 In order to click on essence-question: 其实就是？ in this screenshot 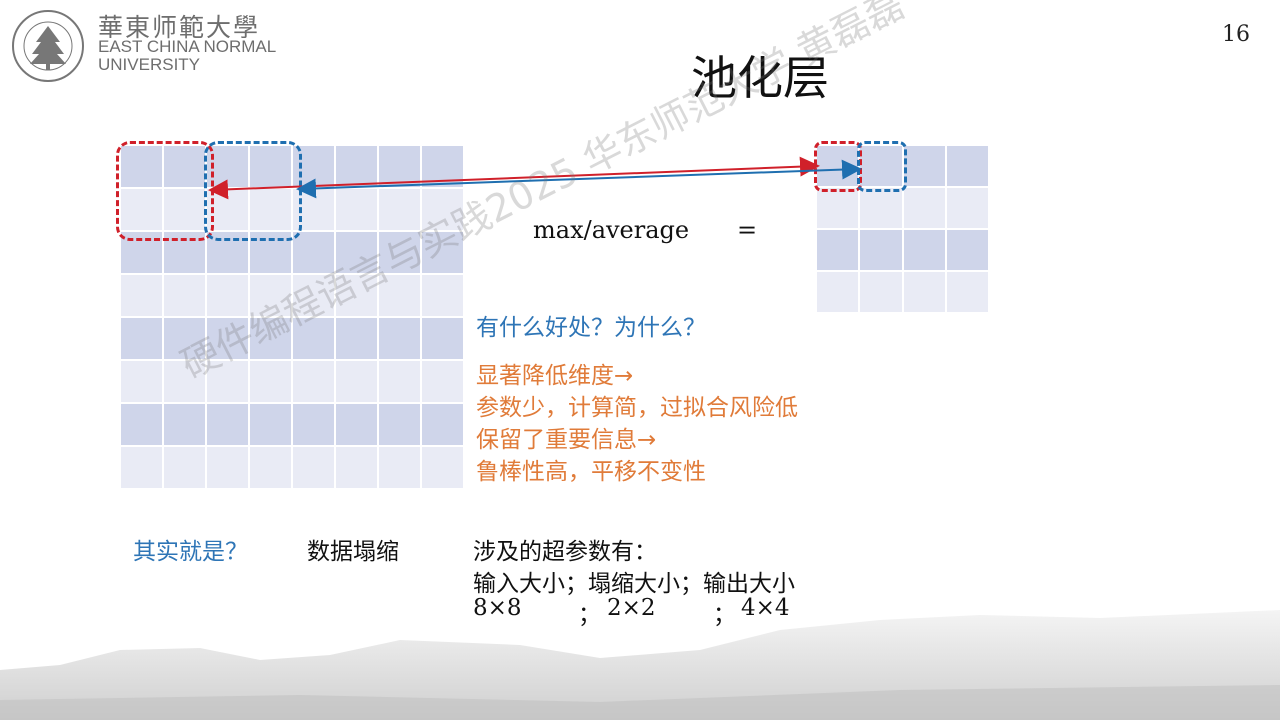, I will do `click(190, 552)`.